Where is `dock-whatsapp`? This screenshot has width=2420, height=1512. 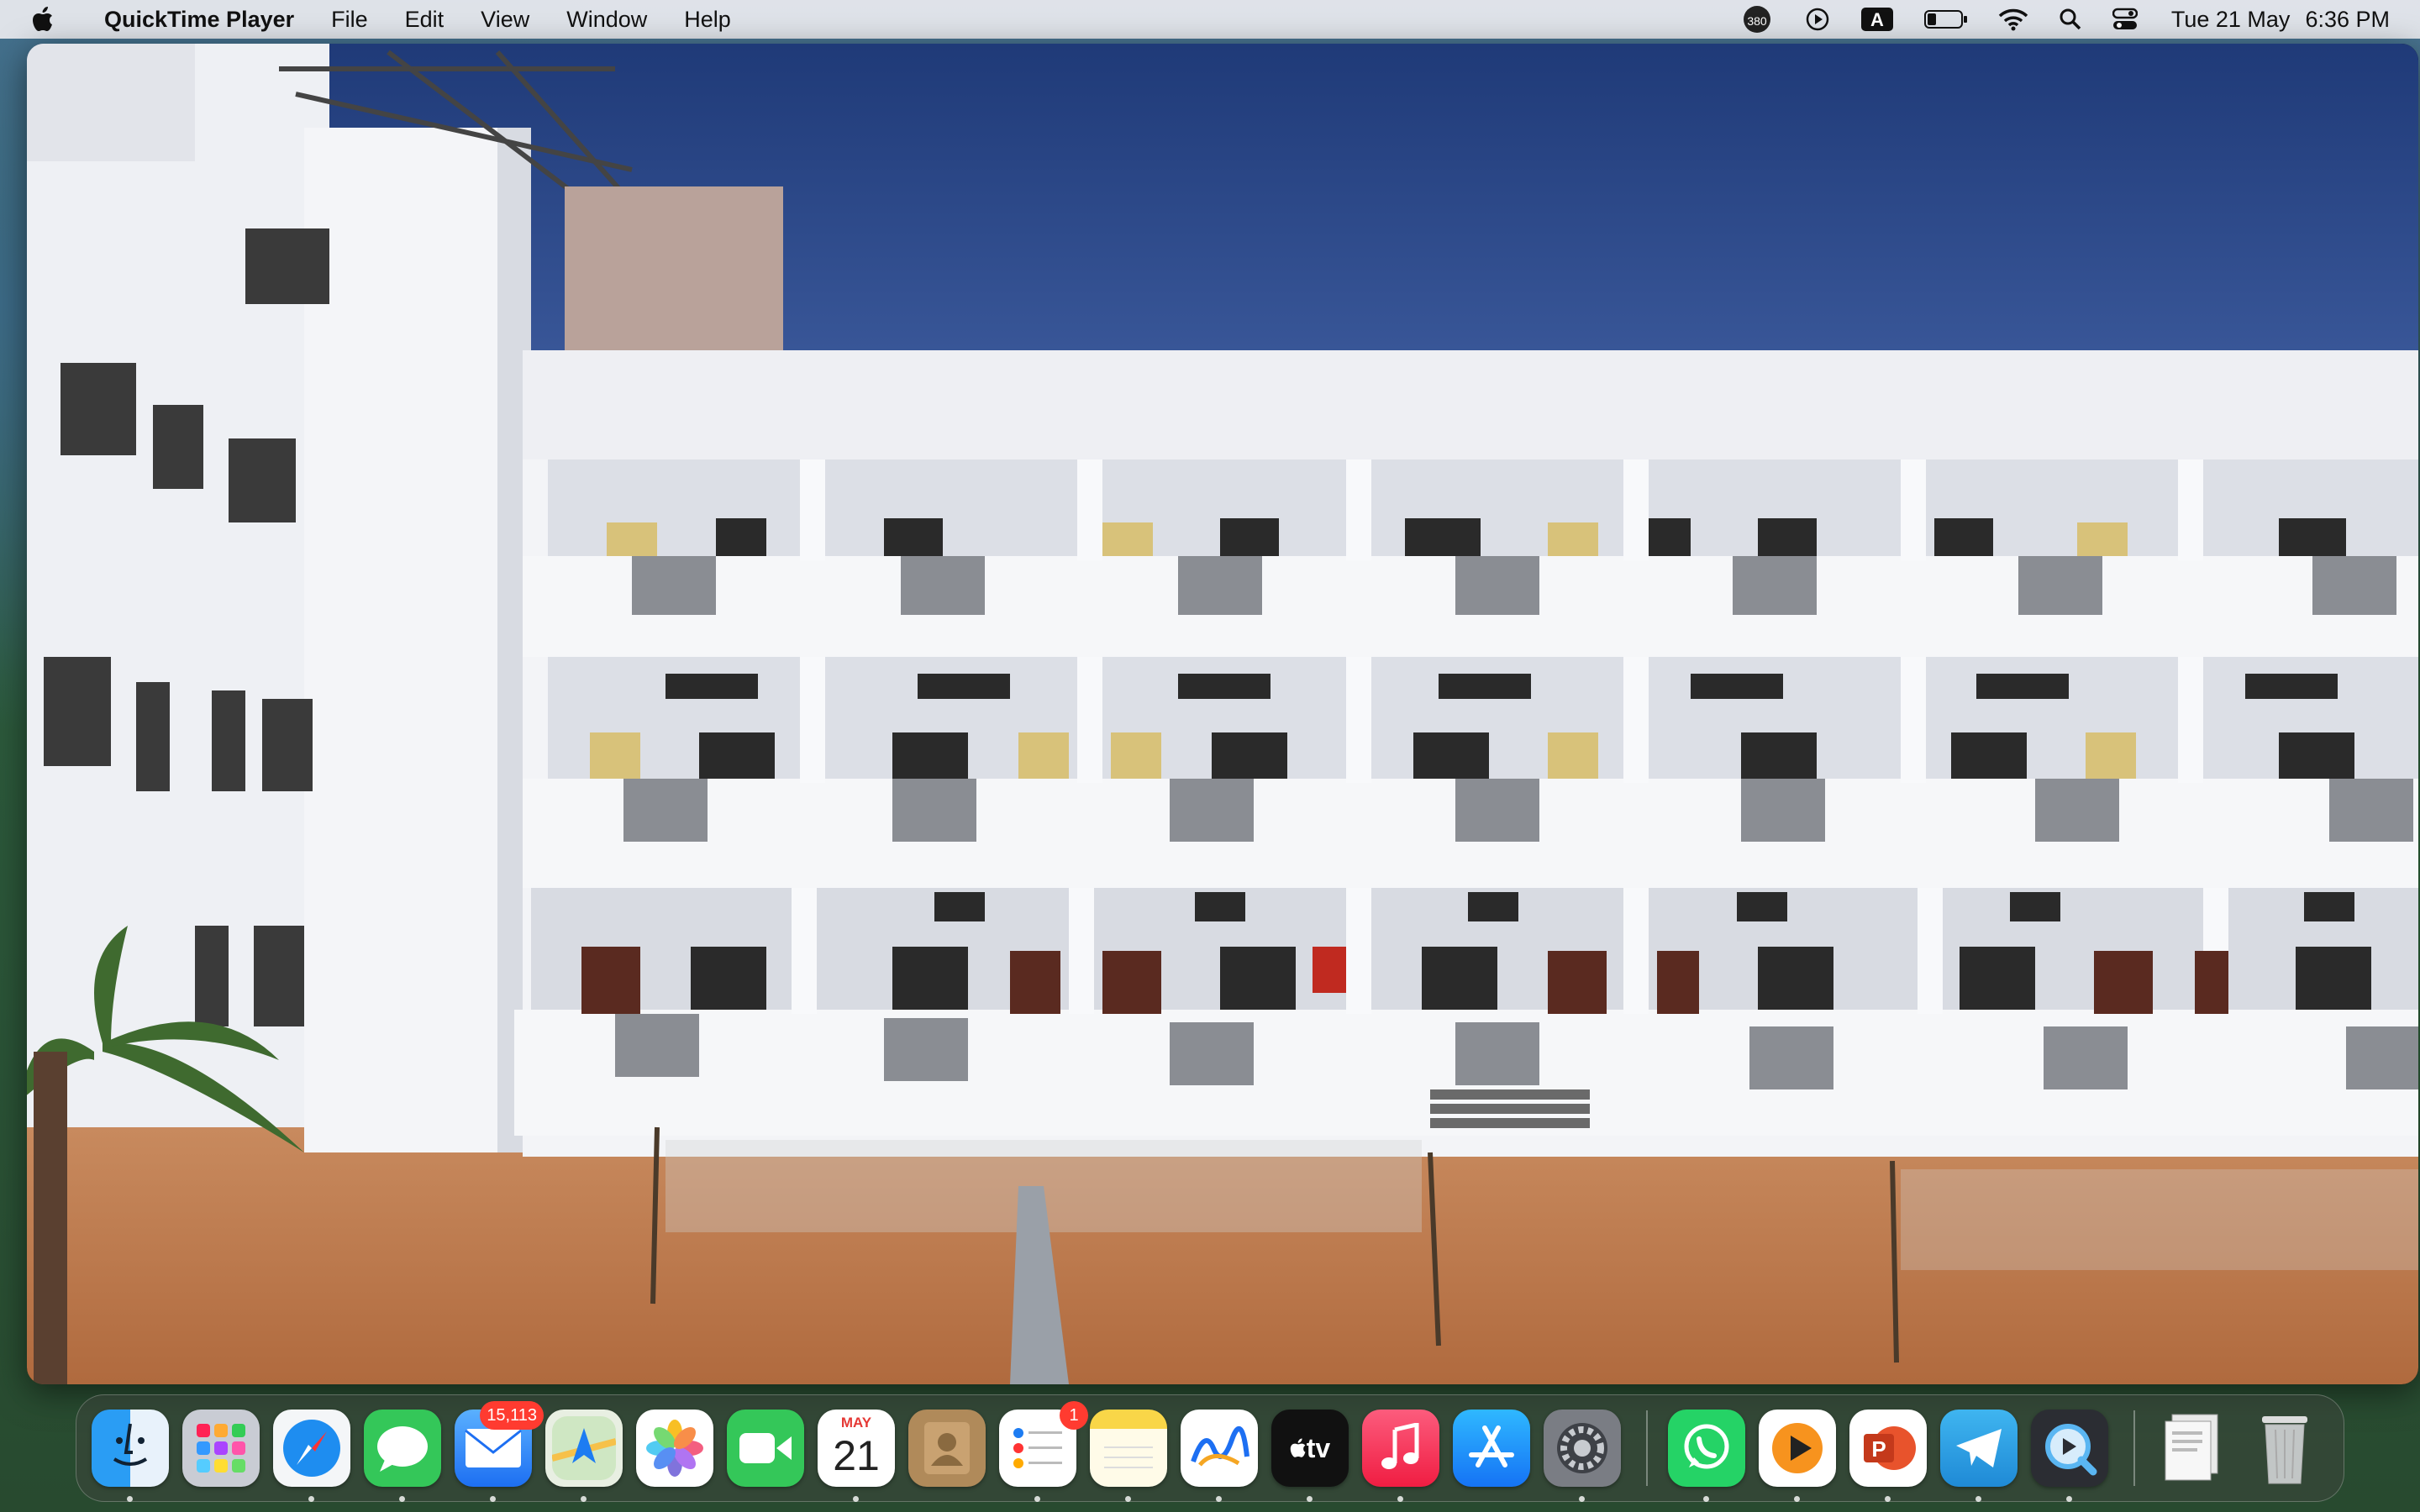 dock-whatsapp is located at coordinates (1707, 1456).